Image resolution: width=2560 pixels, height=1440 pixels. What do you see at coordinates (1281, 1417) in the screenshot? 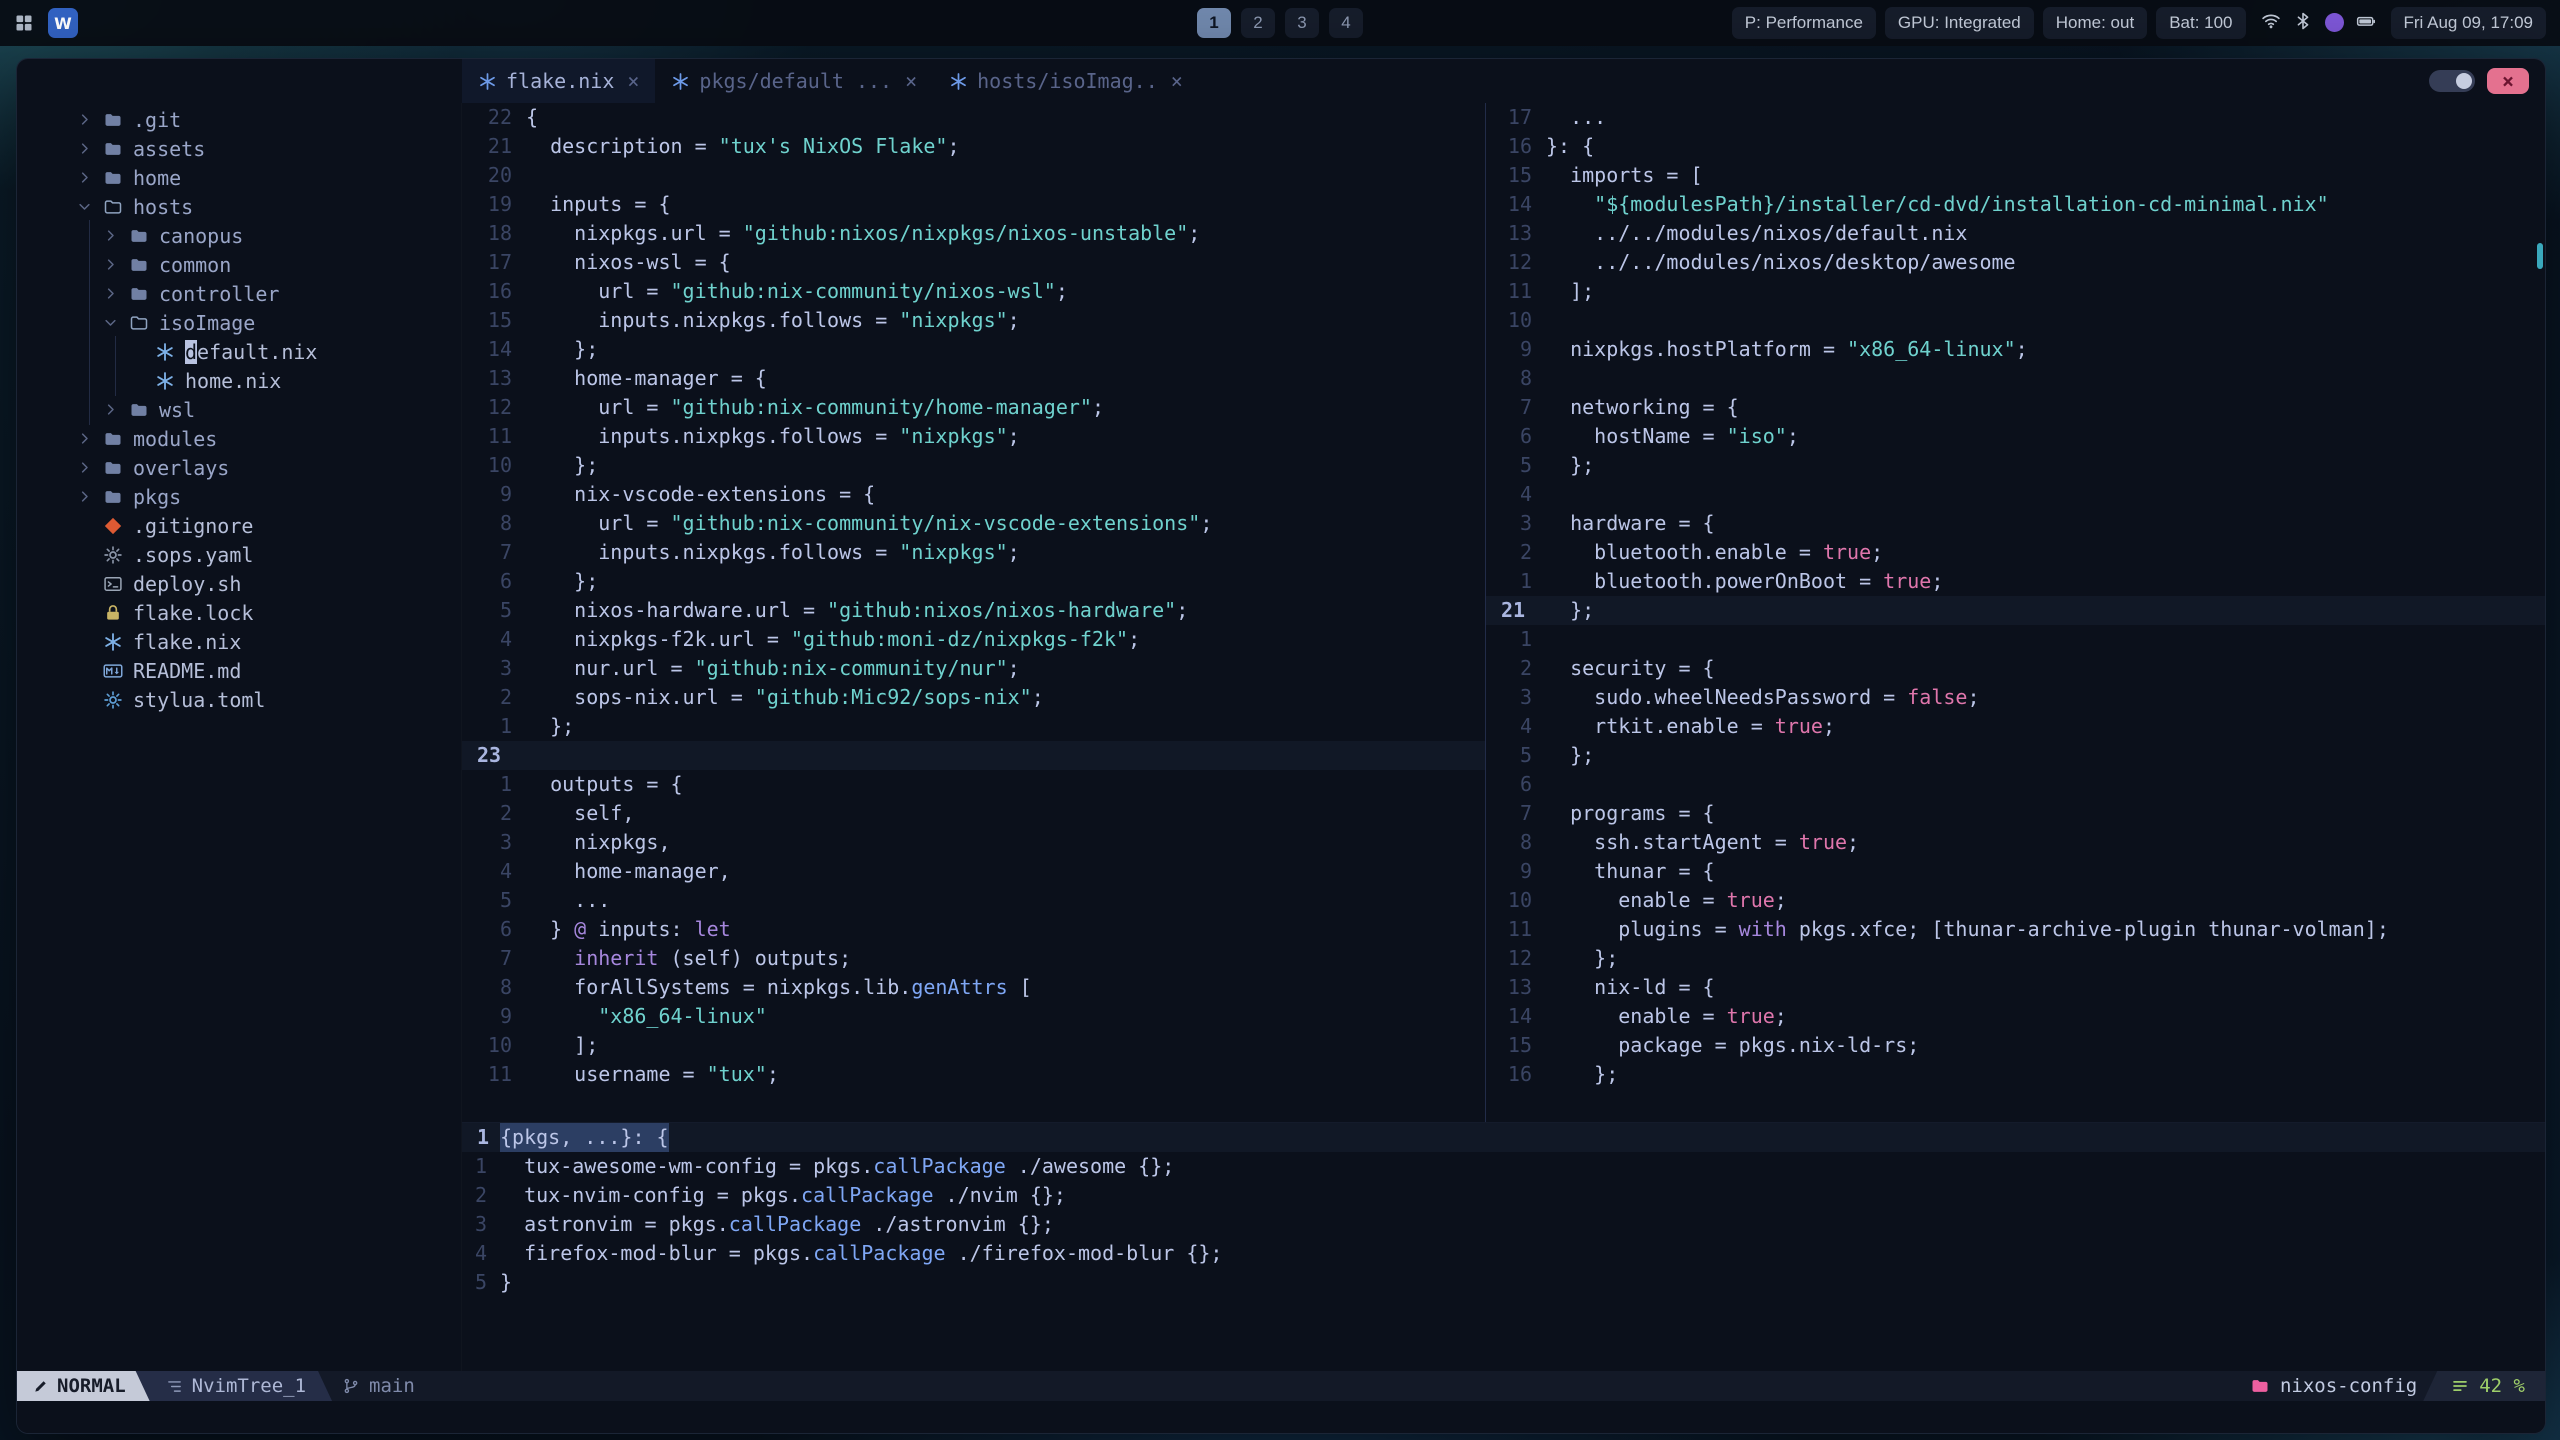
I see `cmdline` at bounding box center [1281, 1417].